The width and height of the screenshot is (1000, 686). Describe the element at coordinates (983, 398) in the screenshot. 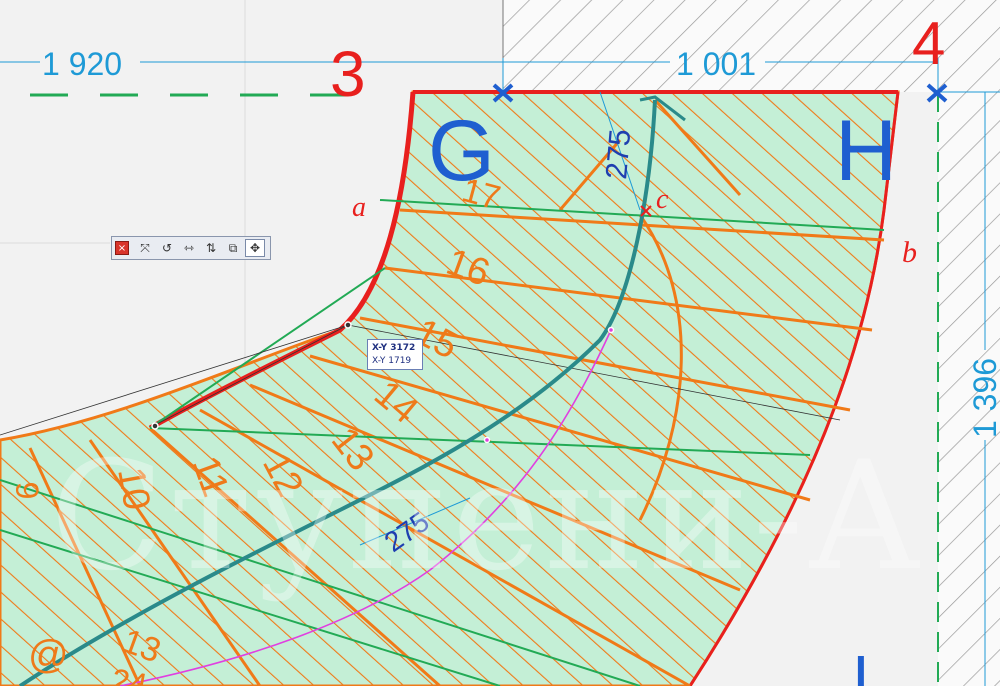

I see `dimension-right-height: 1 396` at that location.